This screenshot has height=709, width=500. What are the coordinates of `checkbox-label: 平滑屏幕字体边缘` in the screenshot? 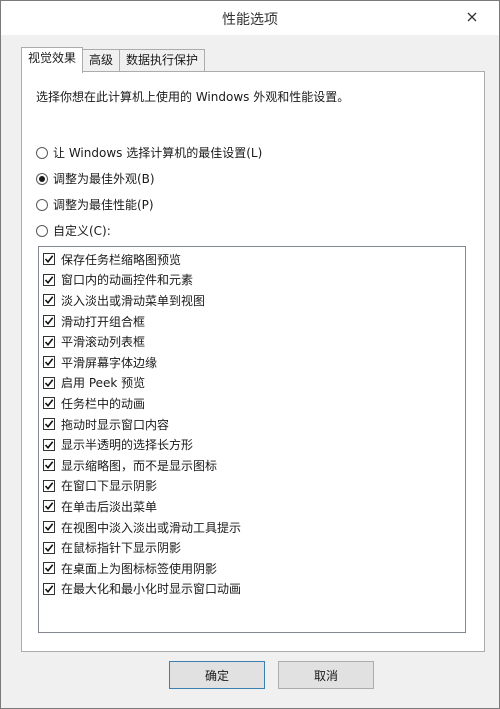 It's located at (109, 362).